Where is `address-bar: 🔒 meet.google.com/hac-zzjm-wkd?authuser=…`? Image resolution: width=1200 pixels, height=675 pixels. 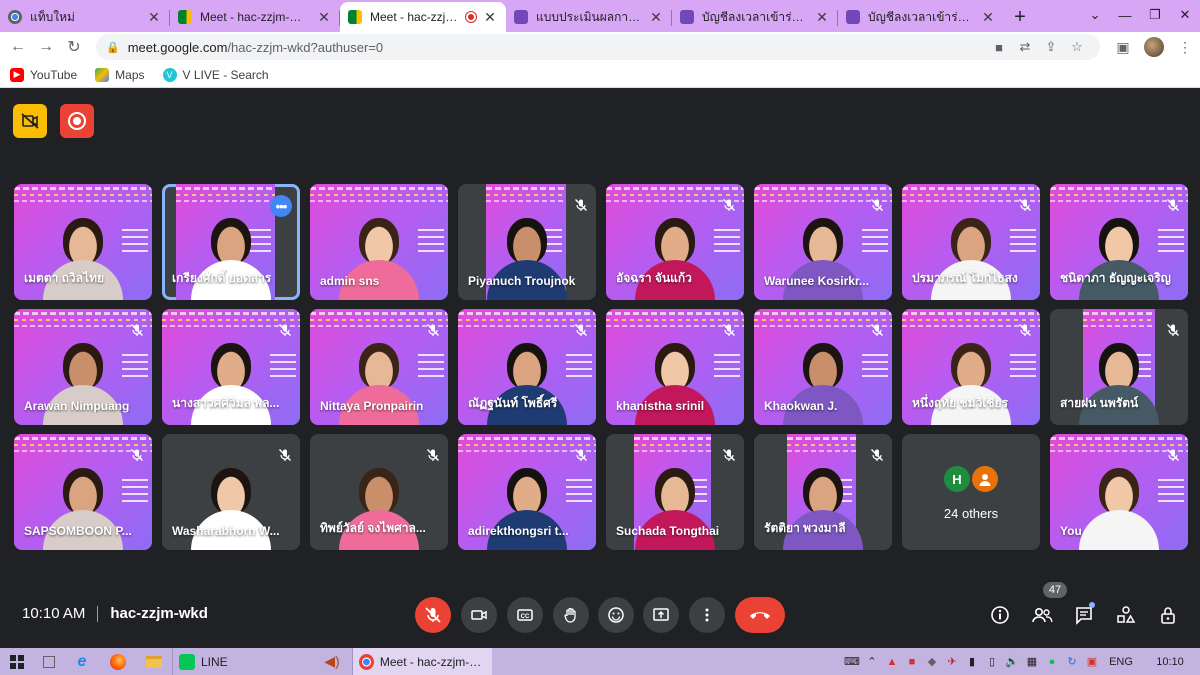
address-bar: 🔒 meet.google.com/hac-zzjm-wkd?authuser=… is located at coordinates (598, 47).